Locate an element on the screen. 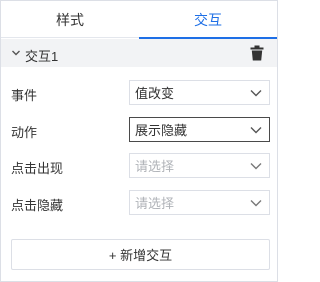 Image resolution: width=320 pixels, height=282 pixels. hide-on-click-select: 请选择 is located at coordinates (199, 202).